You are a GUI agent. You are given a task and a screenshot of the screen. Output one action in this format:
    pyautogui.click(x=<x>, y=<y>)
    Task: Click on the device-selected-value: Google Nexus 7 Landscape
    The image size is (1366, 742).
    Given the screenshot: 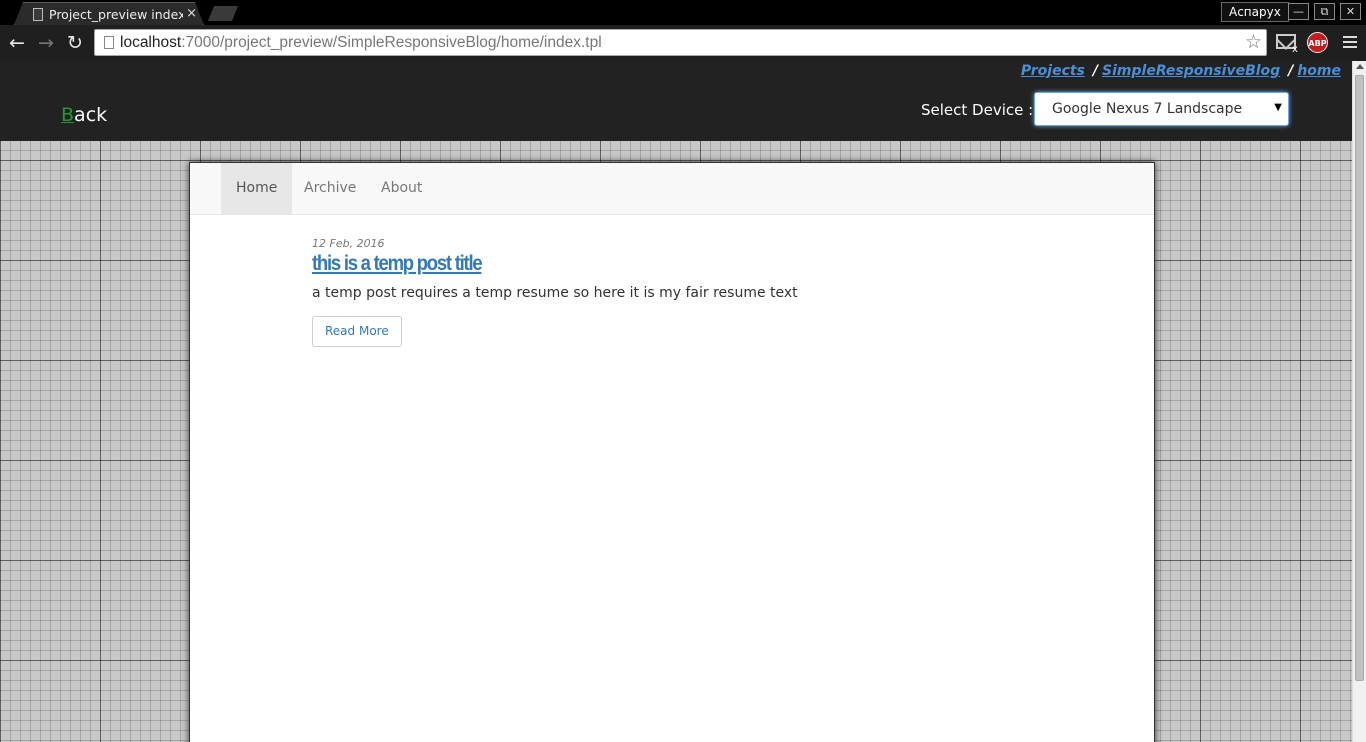 What is the action you would take?
    pyautogui.click(x=1147, y=109)
    